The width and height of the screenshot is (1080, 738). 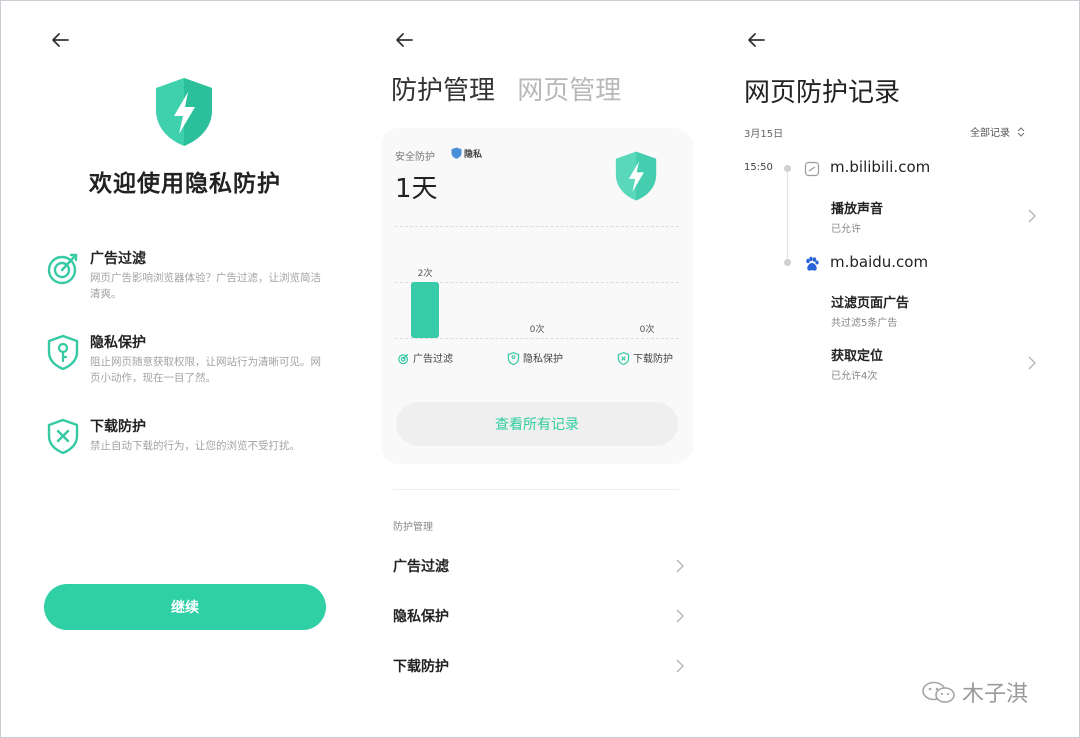 I want to click on protection-days: 1天, so click(x=416, y=189).